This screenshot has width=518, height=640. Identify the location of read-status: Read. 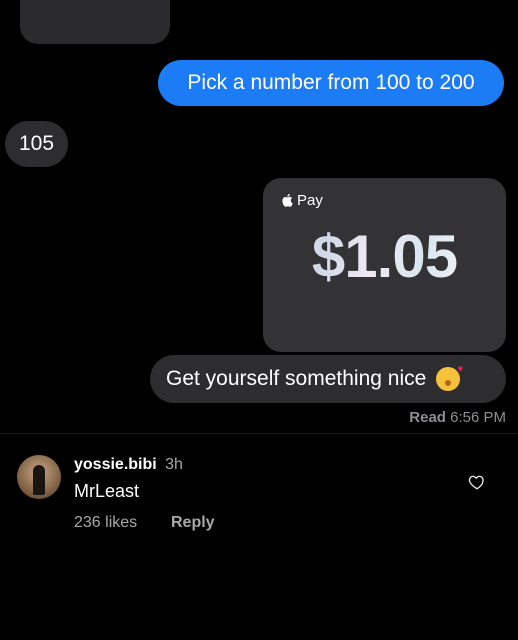
(427, 417).